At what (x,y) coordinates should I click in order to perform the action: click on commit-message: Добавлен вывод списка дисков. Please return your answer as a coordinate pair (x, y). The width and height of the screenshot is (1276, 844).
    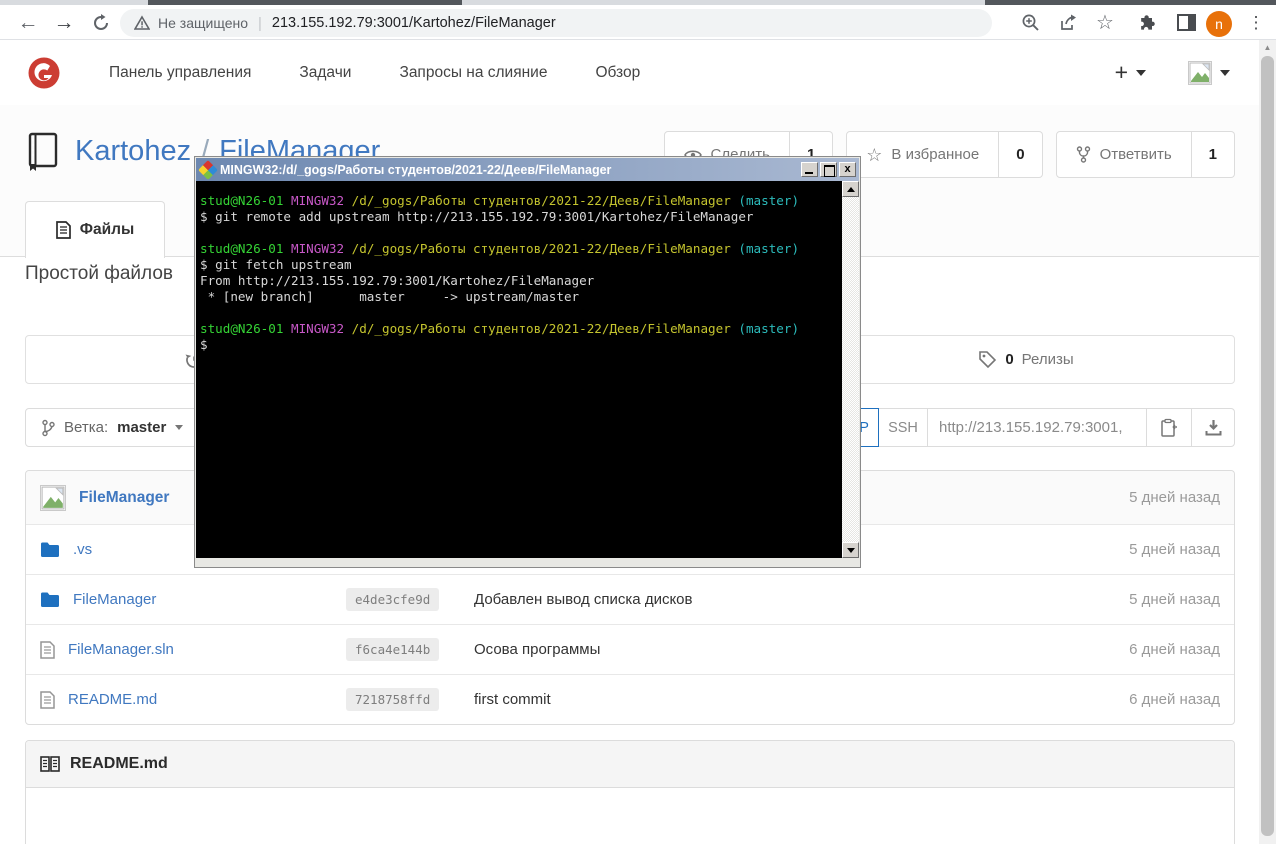
    Looking at the image, I should click on (772, 599).